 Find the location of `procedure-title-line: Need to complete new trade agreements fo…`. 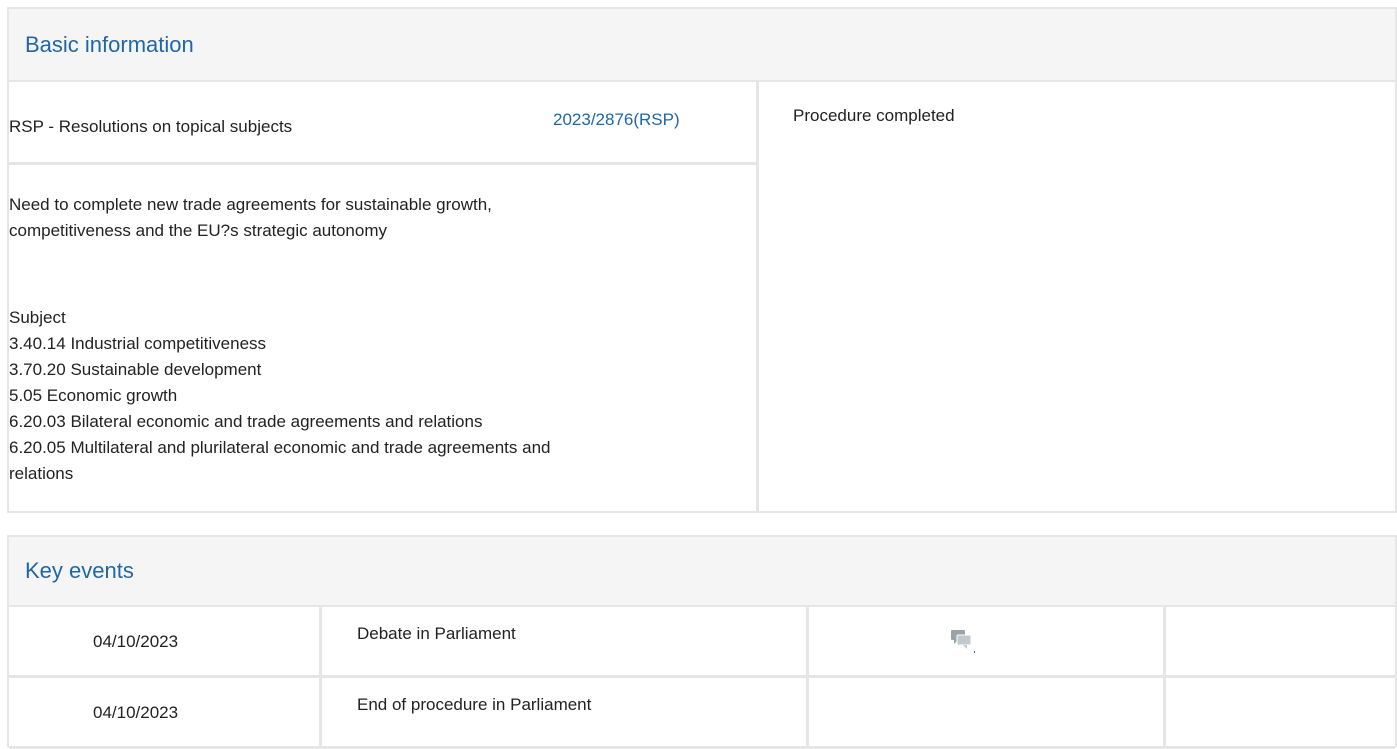

procedure-title-line: Need to complete new trade agreements fo… is located at coordinates (250, 204).